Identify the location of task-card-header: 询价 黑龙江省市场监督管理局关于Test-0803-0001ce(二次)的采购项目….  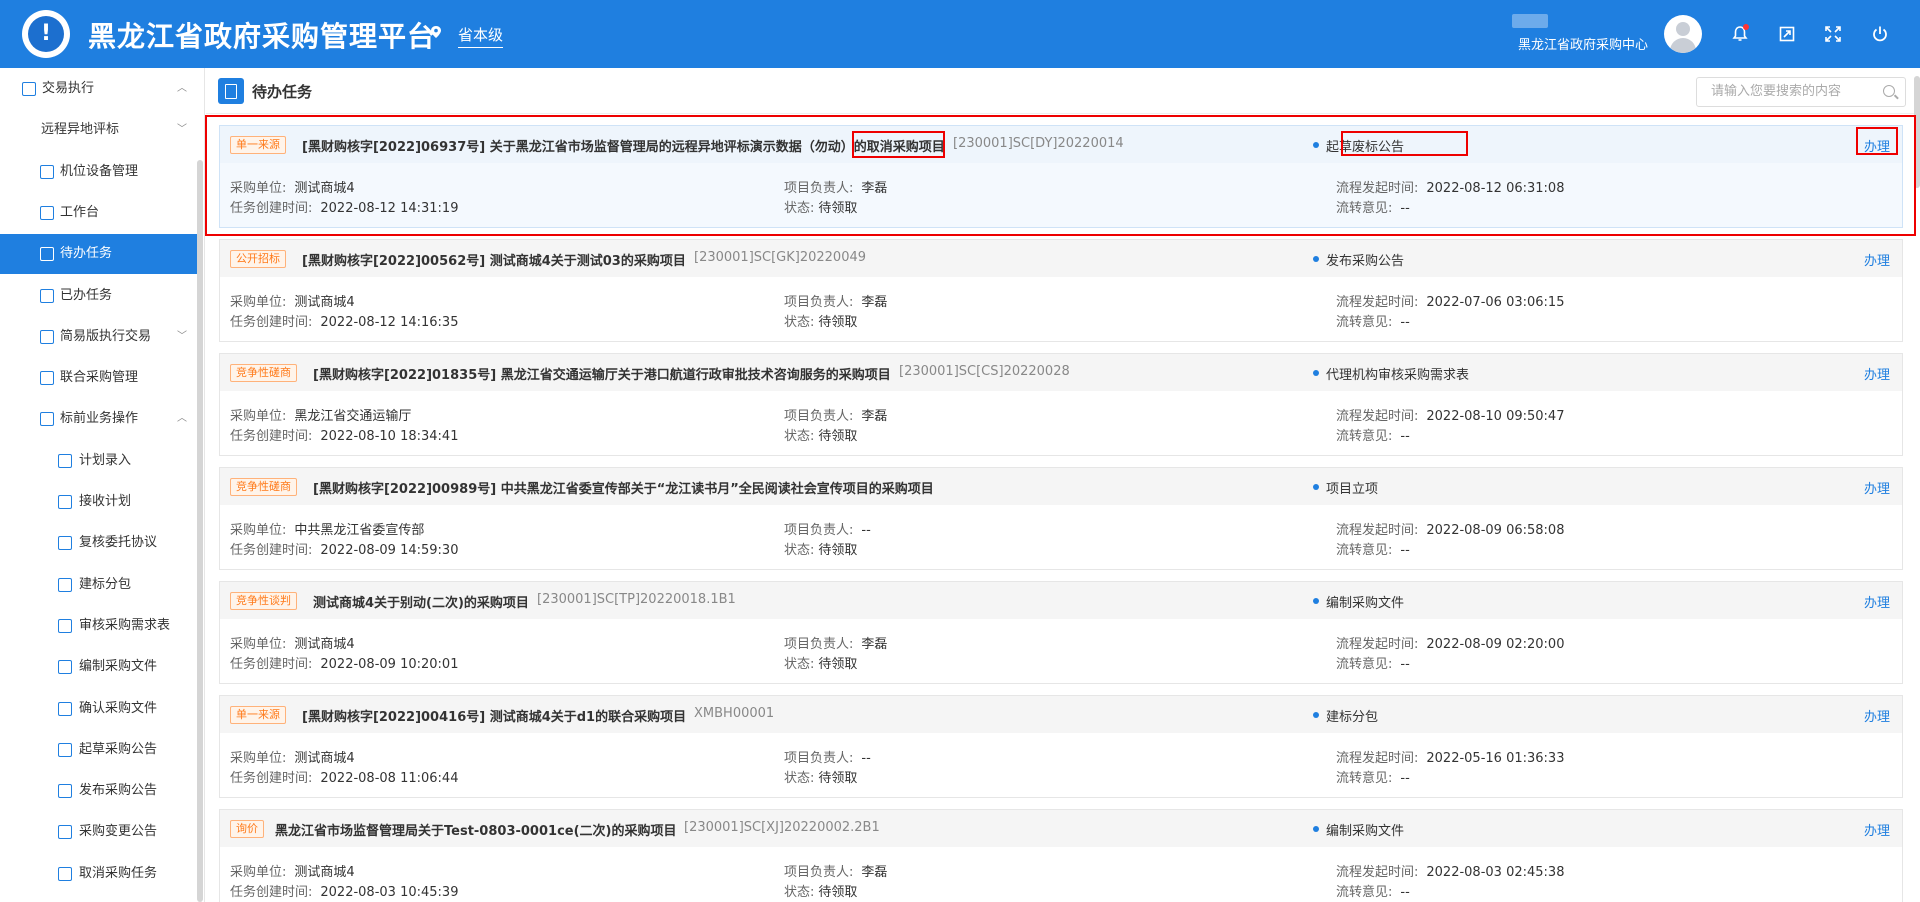
(1061, 828).